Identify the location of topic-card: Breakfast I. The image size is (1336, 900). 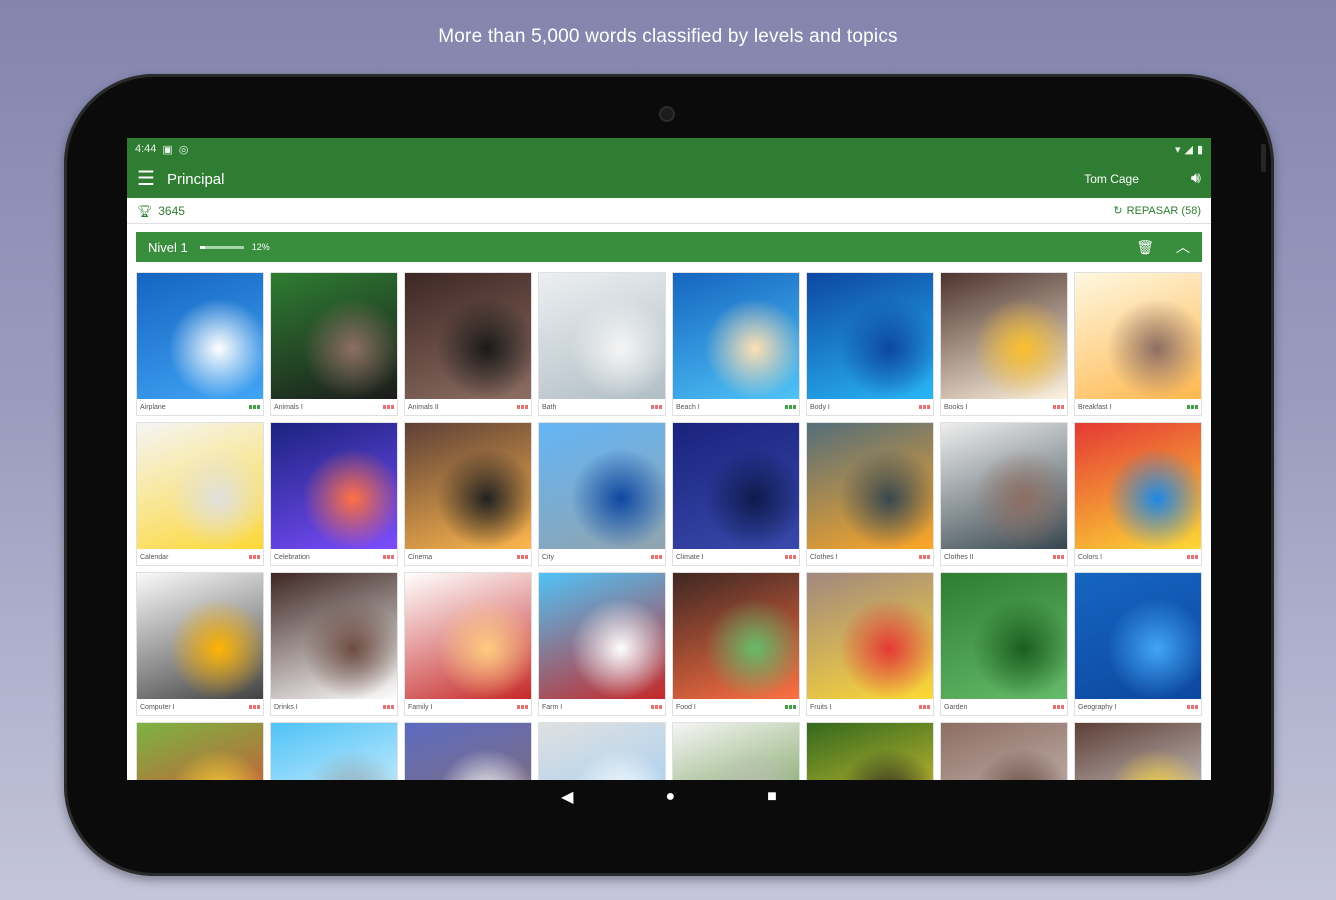
(1138, 344).